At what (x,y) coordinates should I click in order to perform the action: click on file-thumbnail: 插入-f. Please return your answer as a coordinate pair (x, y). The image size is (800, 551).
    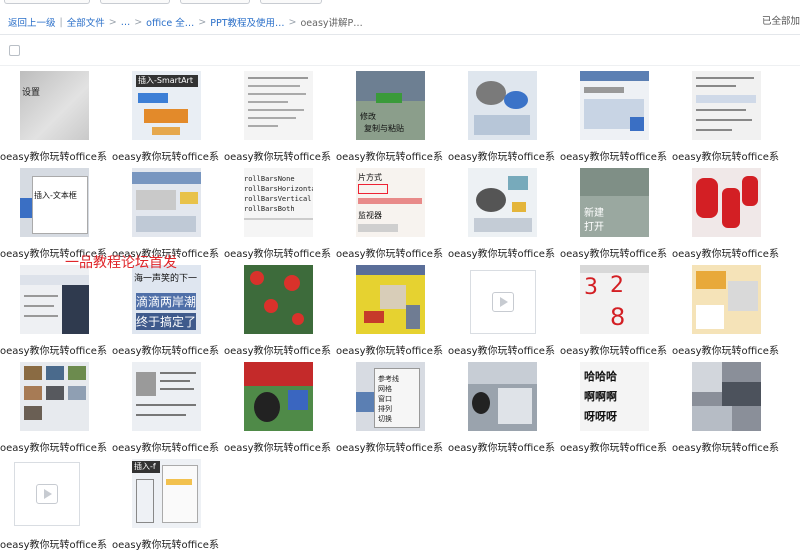
    Looking at the image, I should click on (166, 493).